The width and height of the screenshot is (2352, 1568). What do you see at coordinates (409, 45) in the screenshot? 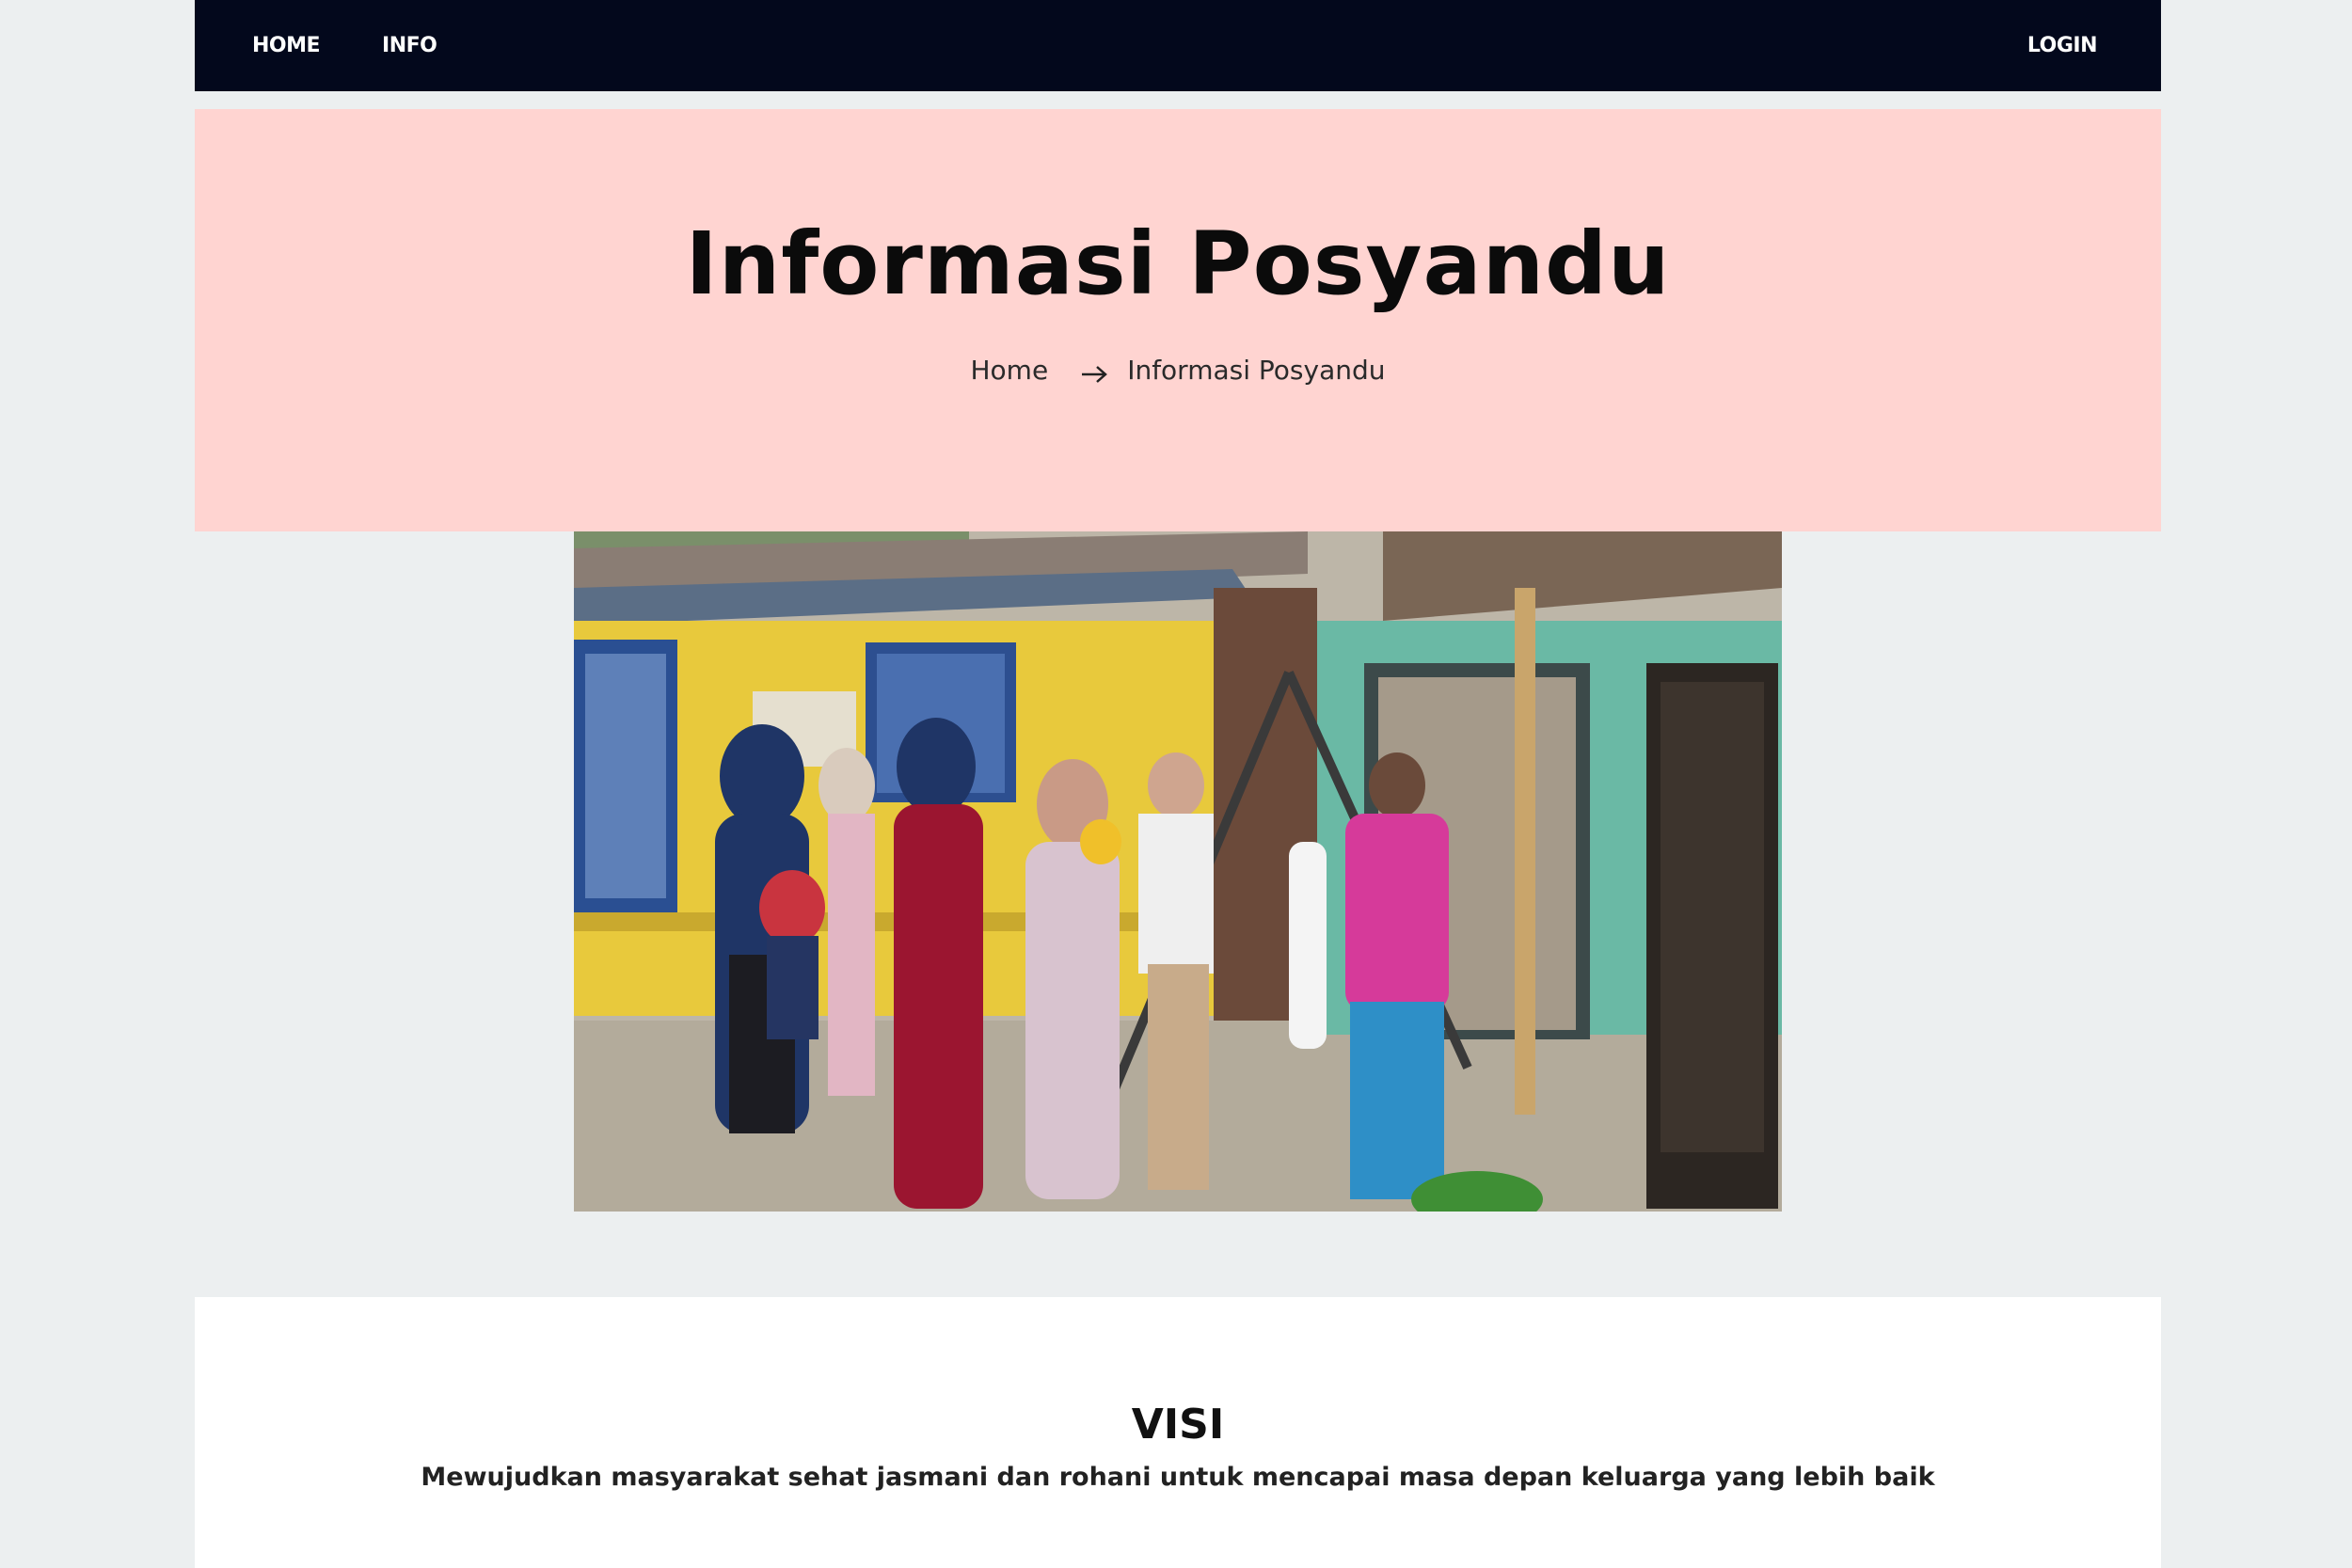
I see `nav-info-link: INFO` at bounding box center [409, 45].